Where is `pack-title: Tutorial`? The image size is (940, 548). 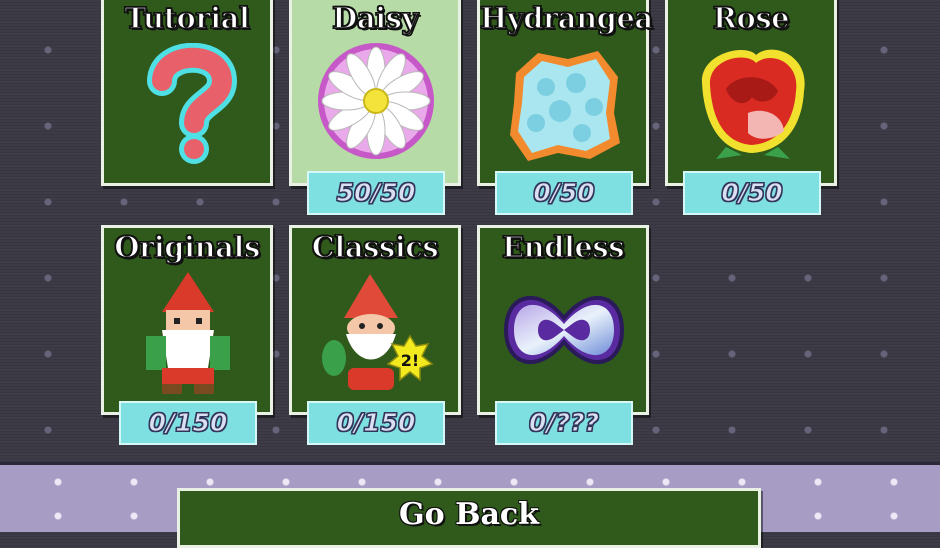 pack-title: Tutorial is located at coordinates (187, 18).